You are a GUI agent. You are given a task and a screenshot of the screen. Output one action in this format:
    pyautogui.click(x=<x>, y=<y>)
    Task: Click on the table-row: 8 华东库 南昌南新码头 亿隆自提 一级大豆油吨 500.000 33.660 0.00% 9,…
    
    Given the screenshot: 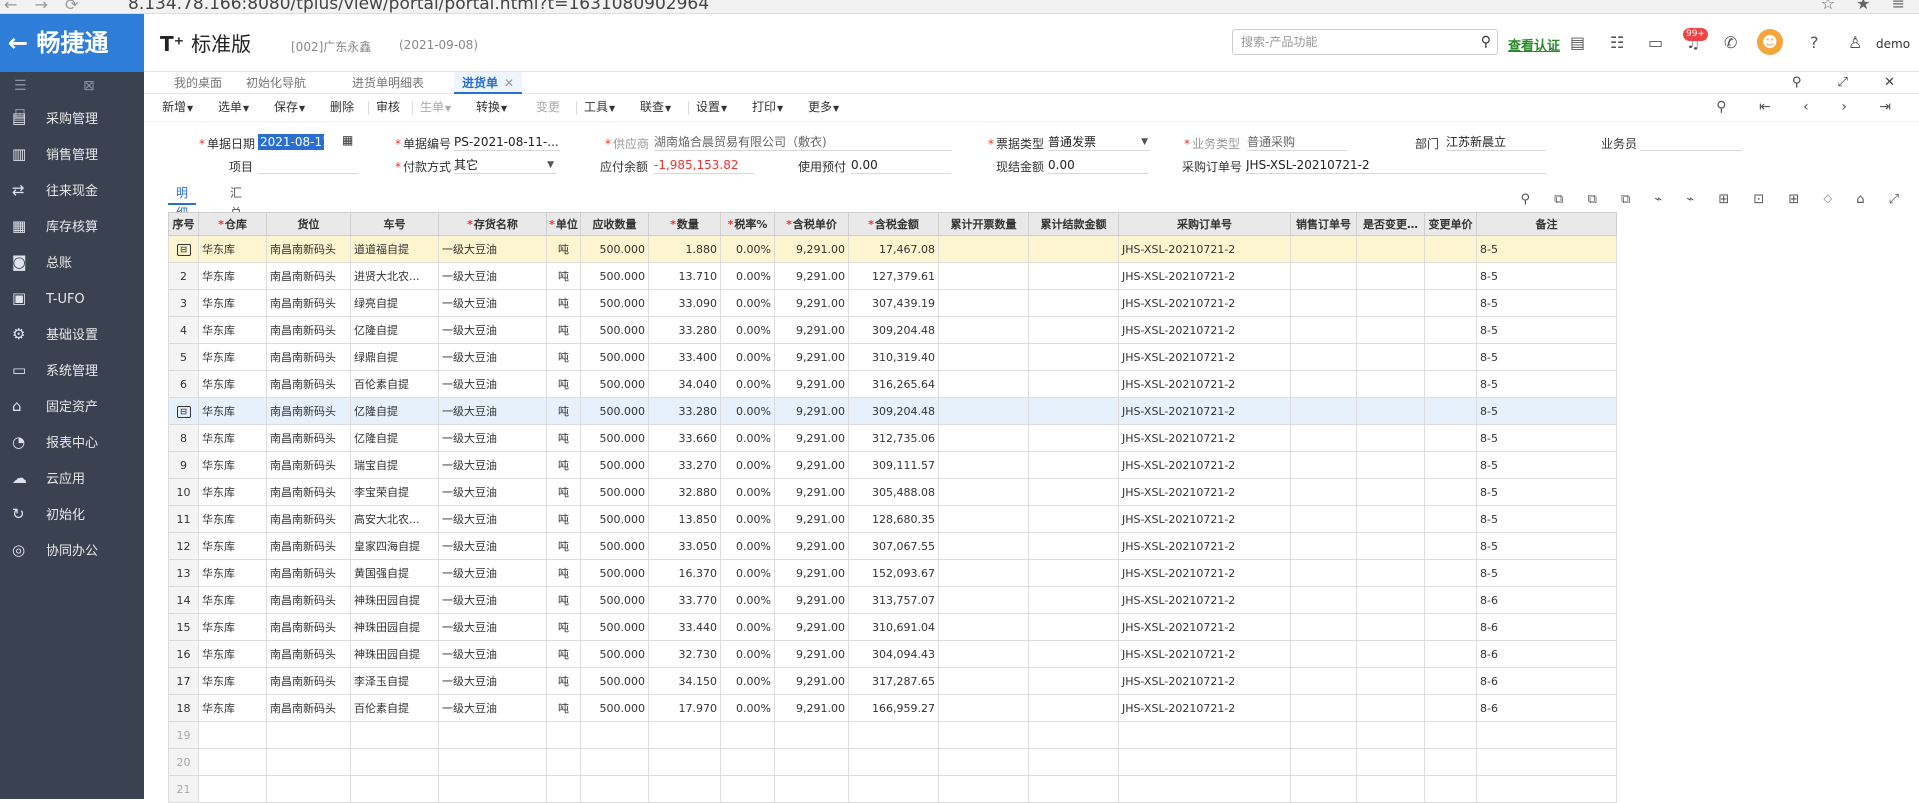 What is the action you would take?
    pyautogui.click(x=892, y=438)
    